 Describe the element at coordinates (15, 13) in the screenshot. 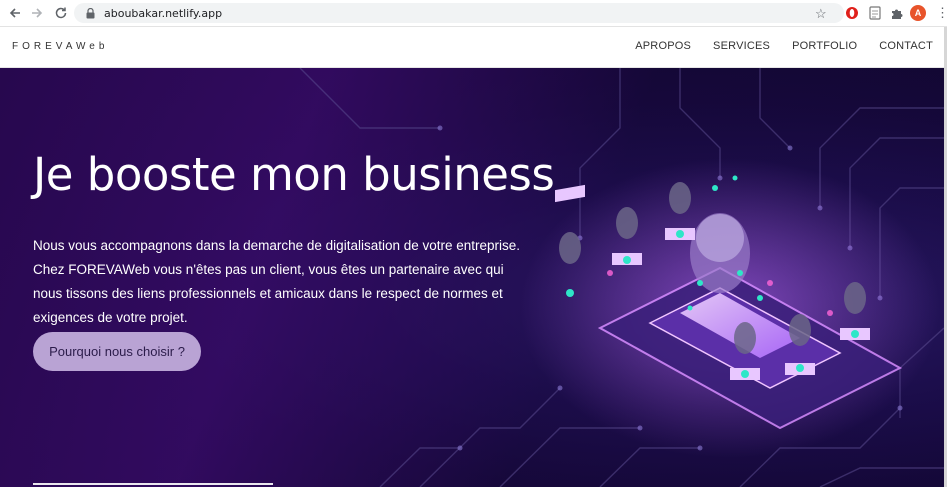

I see `back-arrow-icon` at that location.